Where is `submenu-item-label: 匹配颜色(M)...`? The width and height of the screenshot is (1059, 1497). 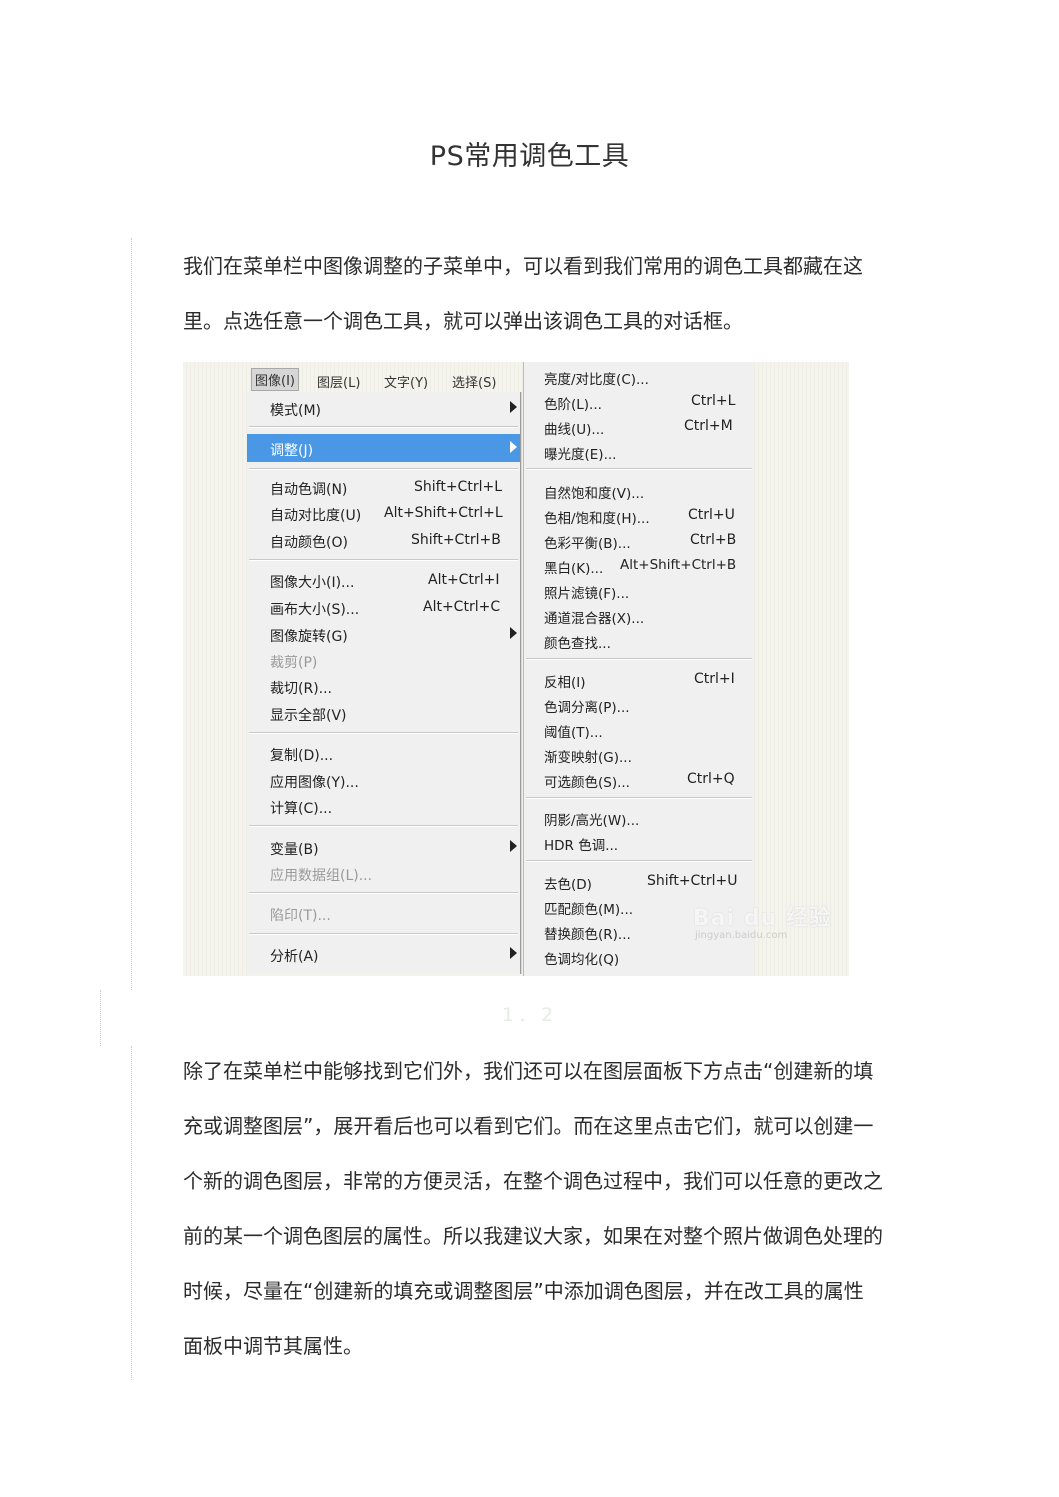 submenu-item-label: 匹配颜色(M)... is located at coordinates (589, 910).